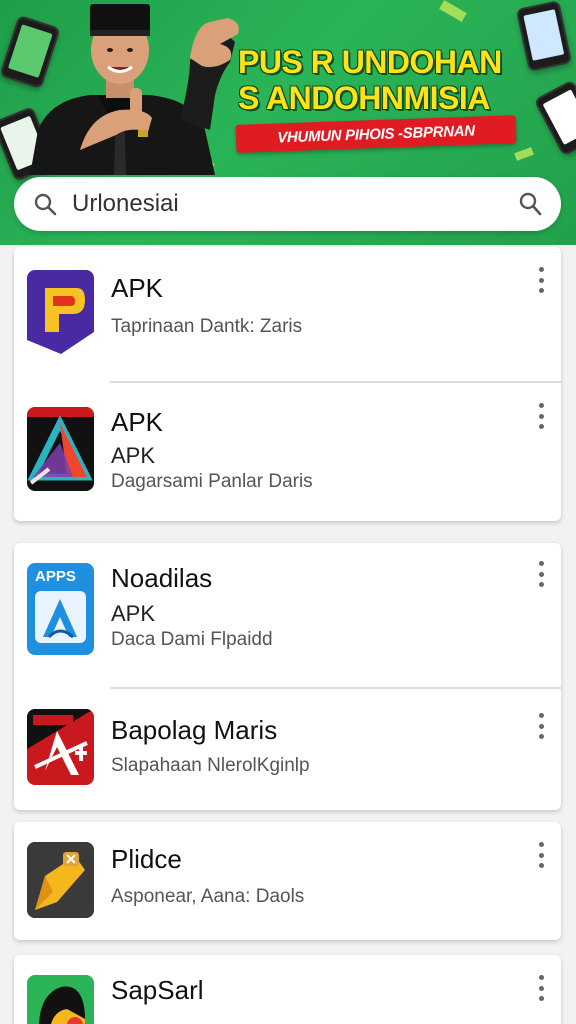  Describe the element at coordinates (192, 639) in the screenshot. I see `app-meta: Daca Dami Flpaidd` at that location.